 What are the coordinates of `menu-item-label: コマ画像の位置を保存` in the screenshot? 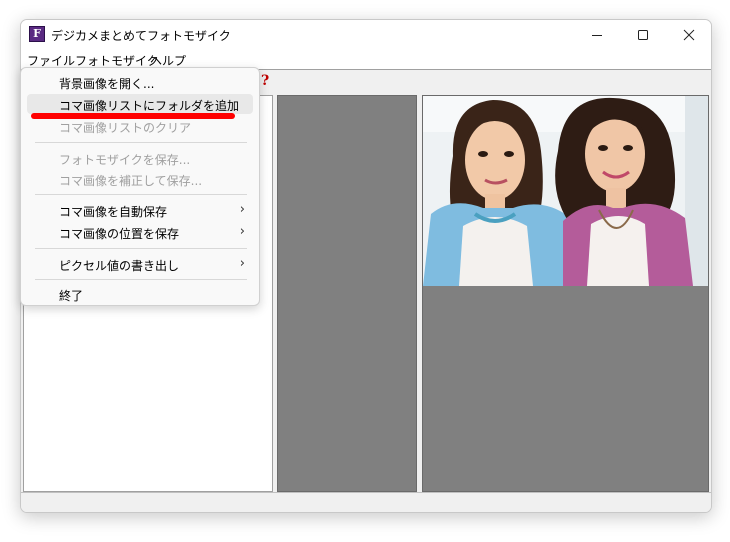 It's located at (119, 234).